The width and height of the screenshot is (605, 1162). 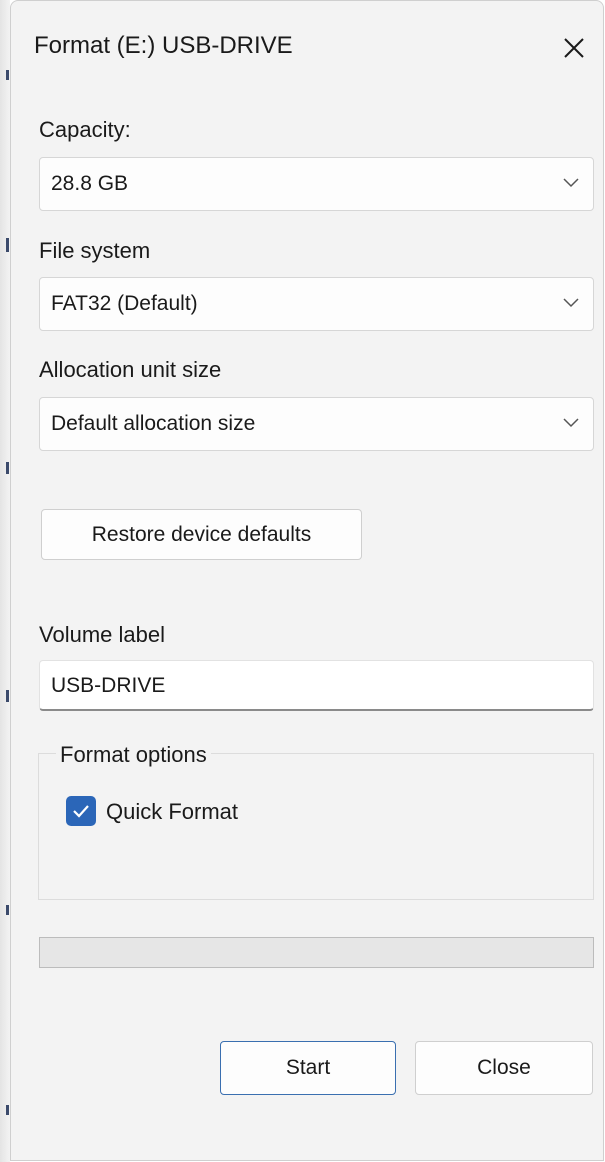 What do you see at coordinates (95, 250) in the screenshot?
I see `file-system-label: File system` at bounding box center [95, 250].